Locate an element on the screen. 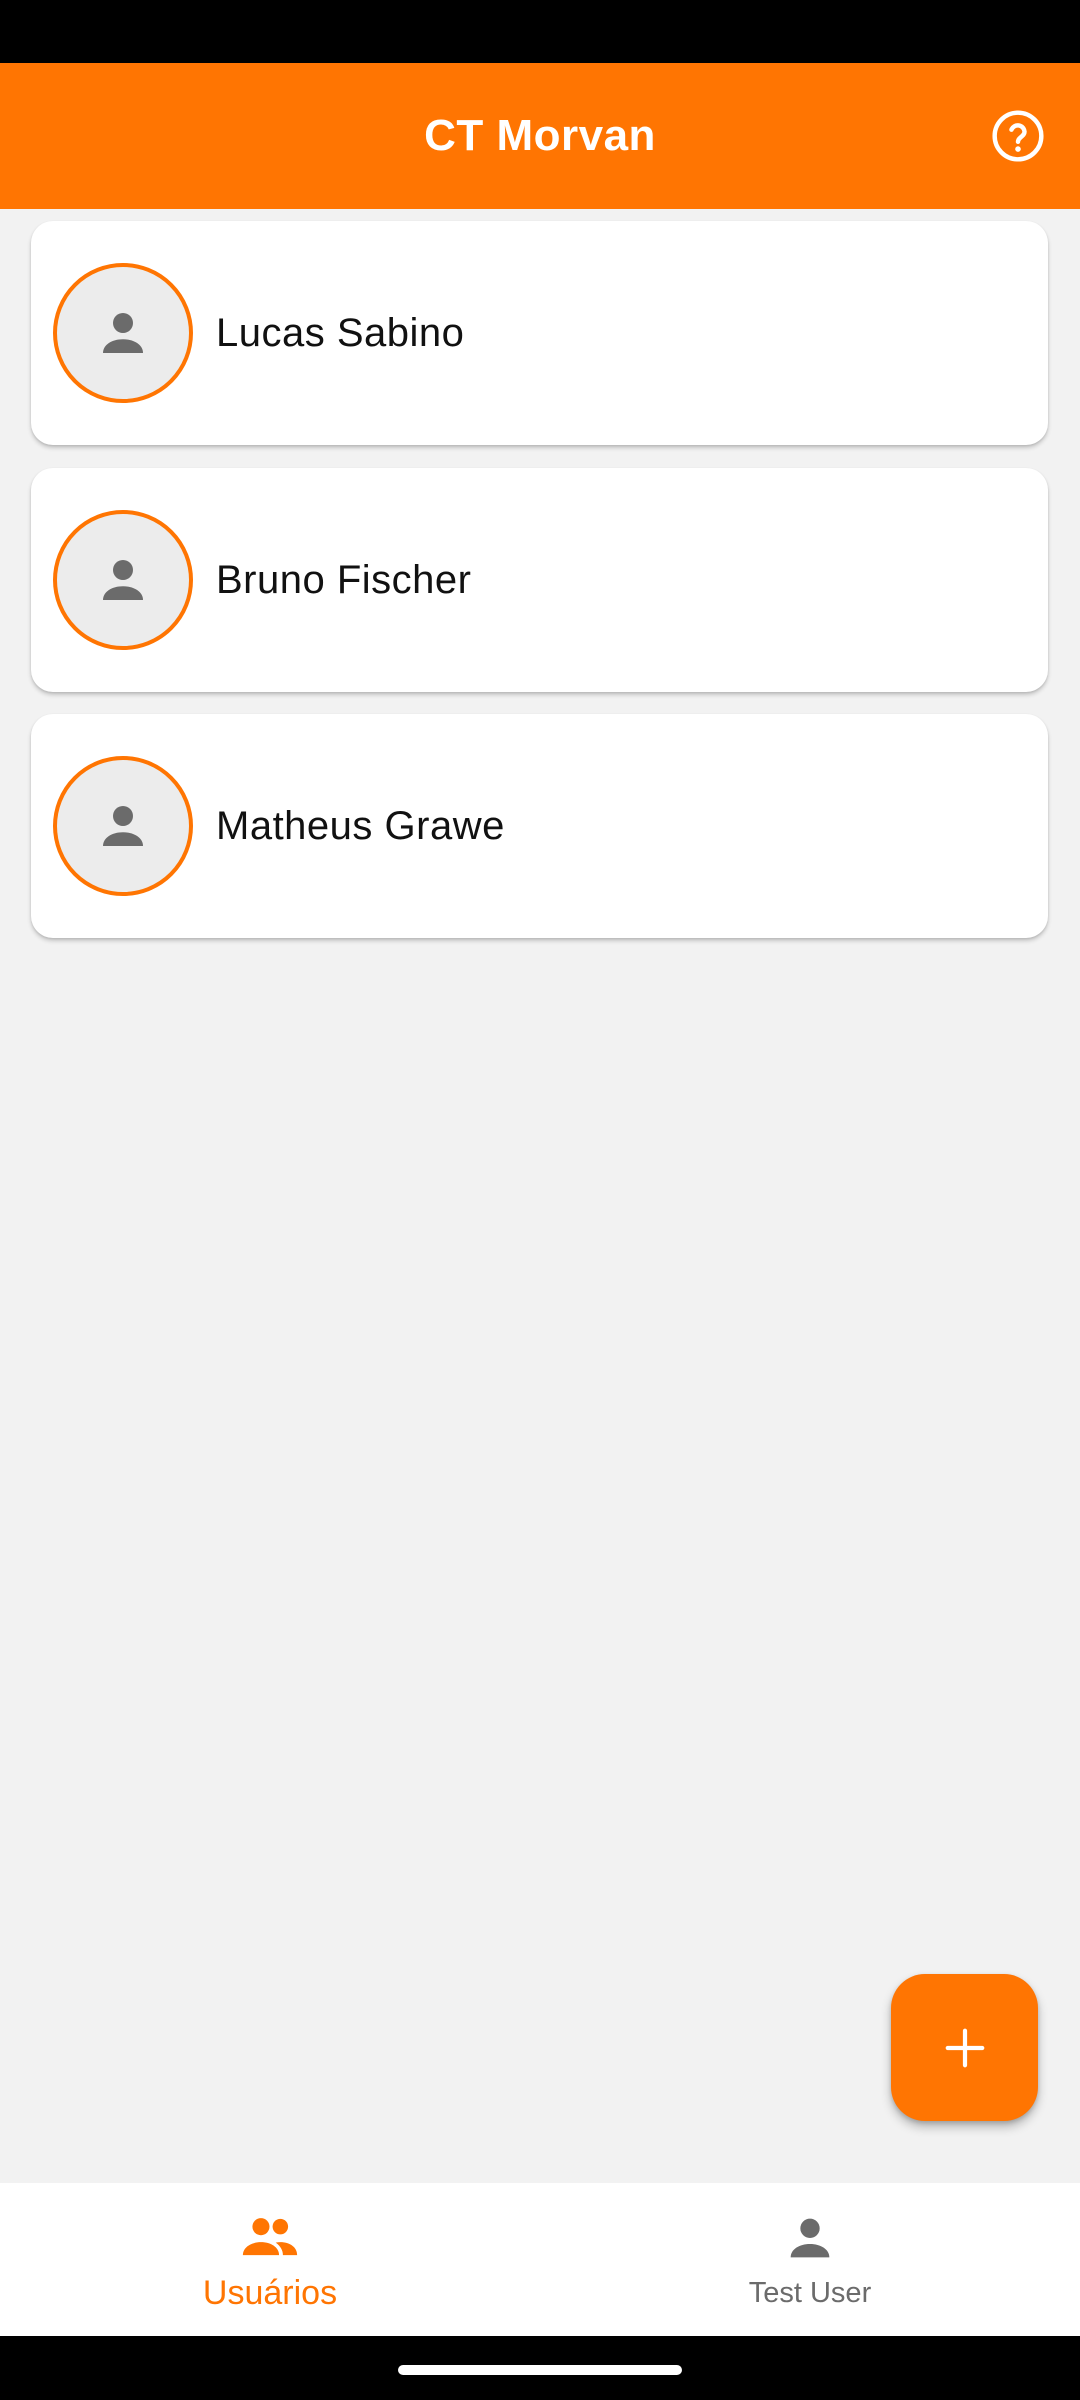 The width and height of the screenshot is (1080, 2400). people-icon is located at coordinates (270, 2237).